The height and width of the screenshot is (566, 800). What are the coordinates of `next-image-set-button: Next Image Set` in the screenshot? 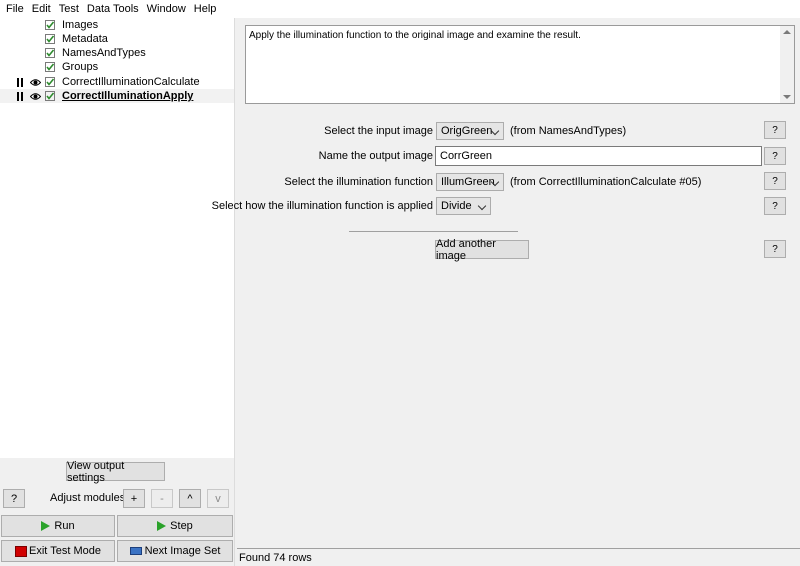 It's located at (175, 551).